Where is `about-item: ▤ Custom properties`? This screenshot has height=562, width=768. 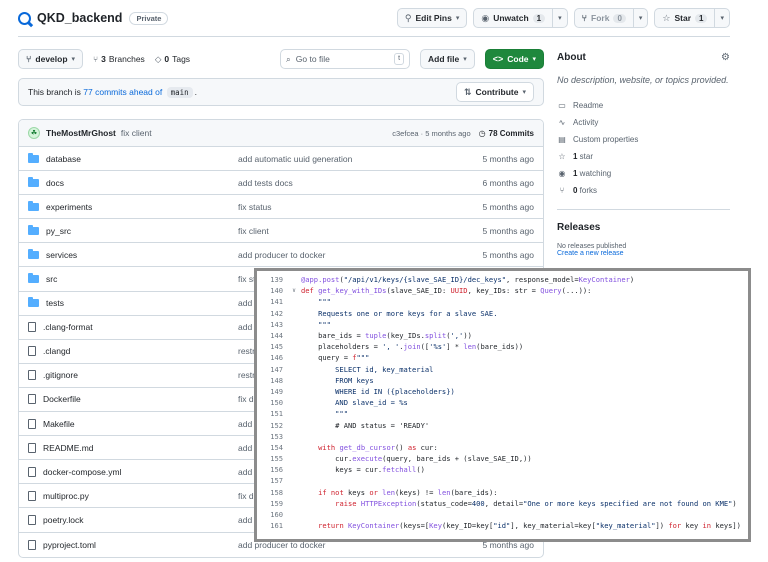
about-item: ▤ Custom properties is located at coordinates (643, 139).